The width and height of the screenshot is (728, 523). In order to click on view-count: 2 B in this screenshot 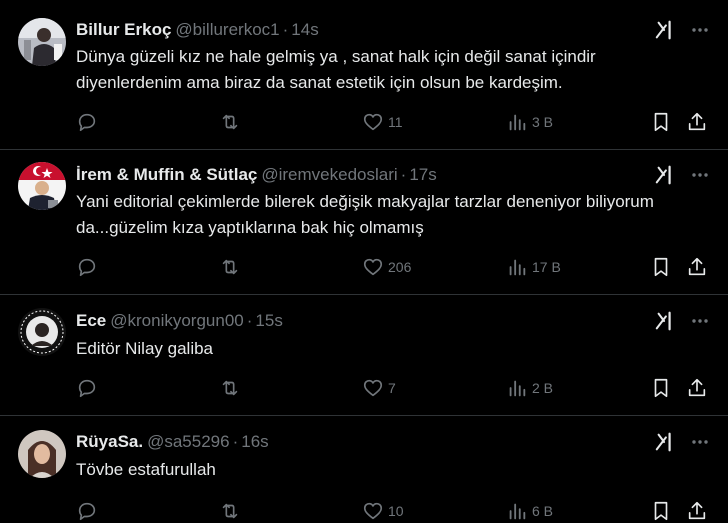, I will do `click(543, 388)`.